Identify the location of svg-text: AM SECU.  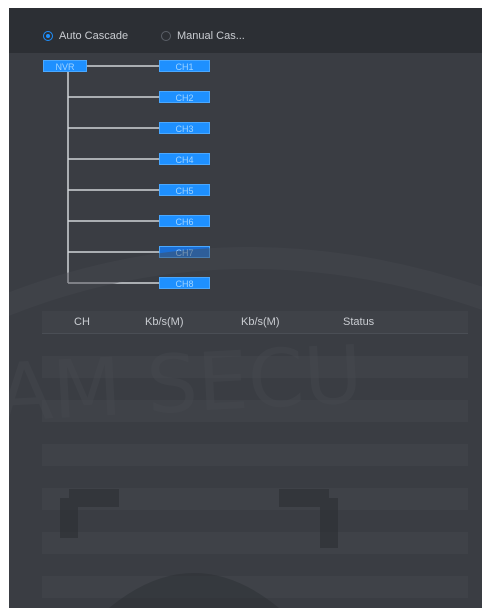
(187, 384).